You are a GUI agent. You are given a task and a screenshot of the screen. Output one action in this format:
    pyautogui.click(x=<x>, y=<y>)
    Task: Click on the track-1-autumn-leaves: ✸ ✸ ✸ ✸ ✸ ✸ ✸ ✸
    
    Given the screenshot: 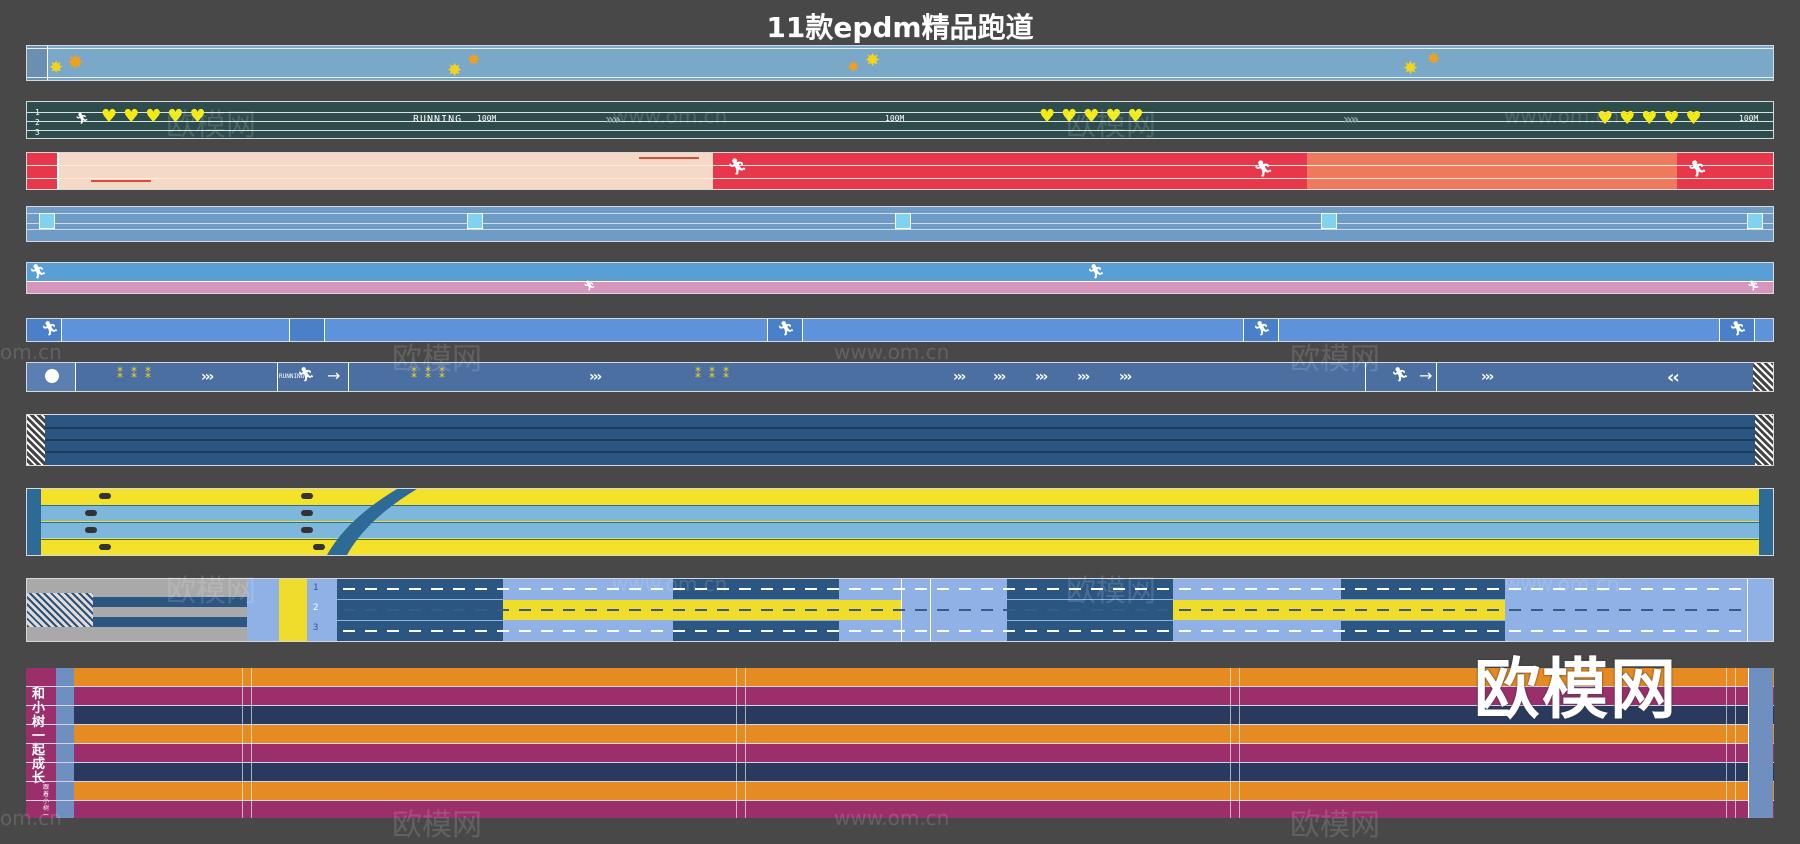 What is the action you would take?
    pyautogui.click(x=900, y=63)
    